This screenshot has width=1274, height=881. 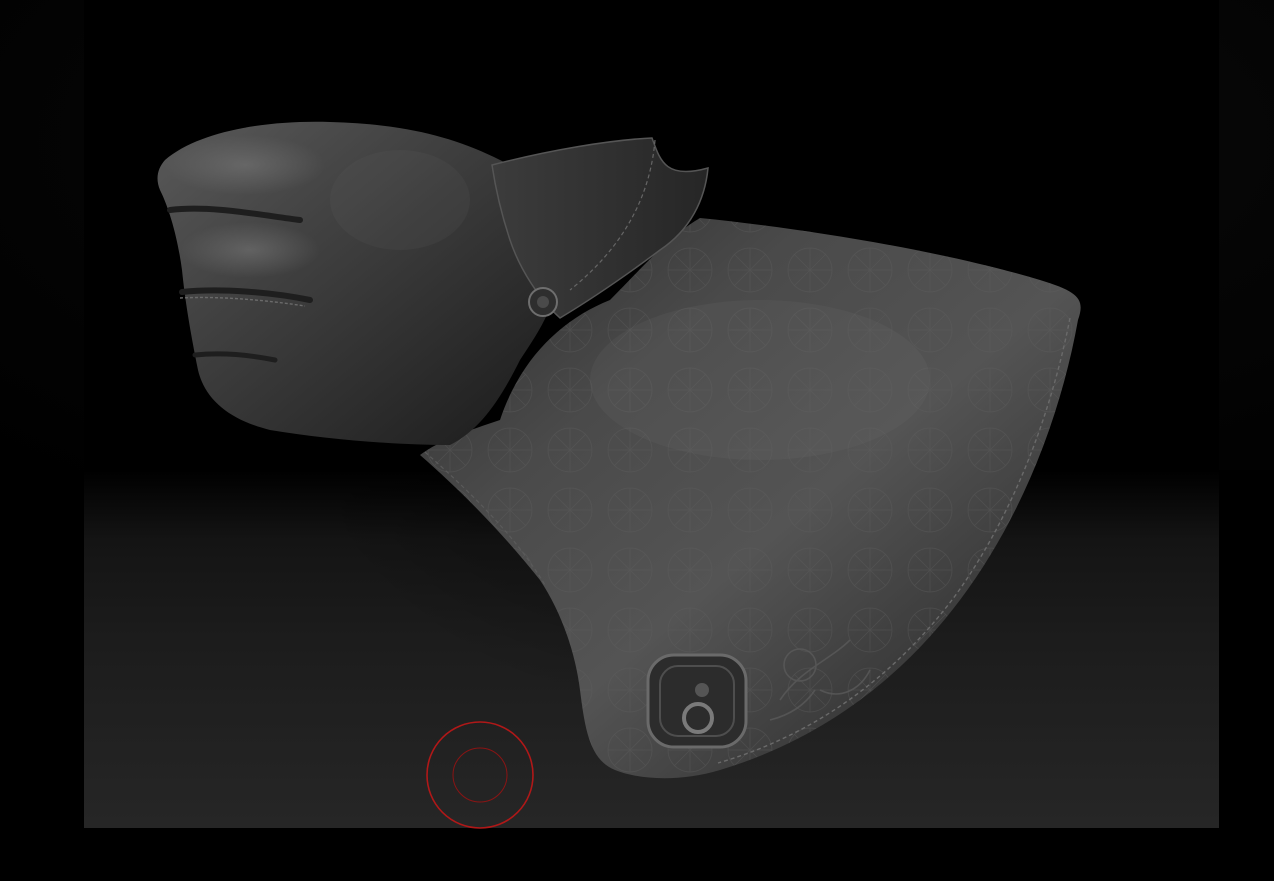 What do you see at coordinates (480, 775) in the screenshot?
I see `brush-cursor-icon` at bounding box center [480, 775].